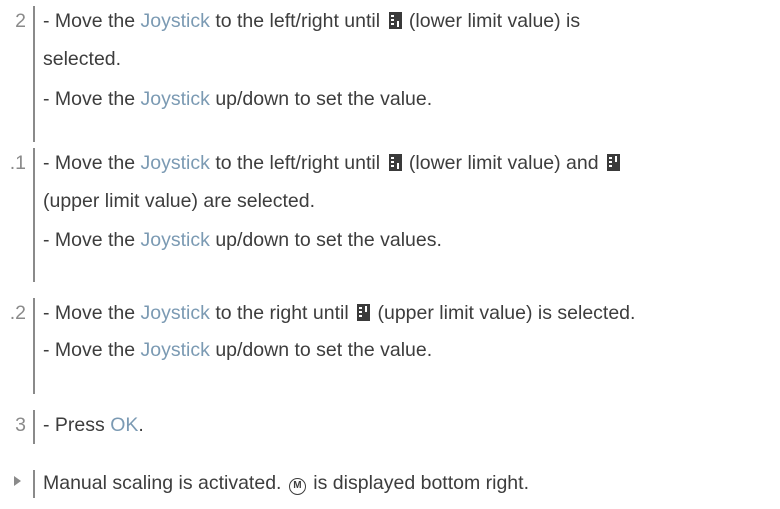  What do you see at coordinates (179, 201) in the screenshot?
I see `instruction-line: (upper limit value) are selected.` at bounding box center [179, 201].